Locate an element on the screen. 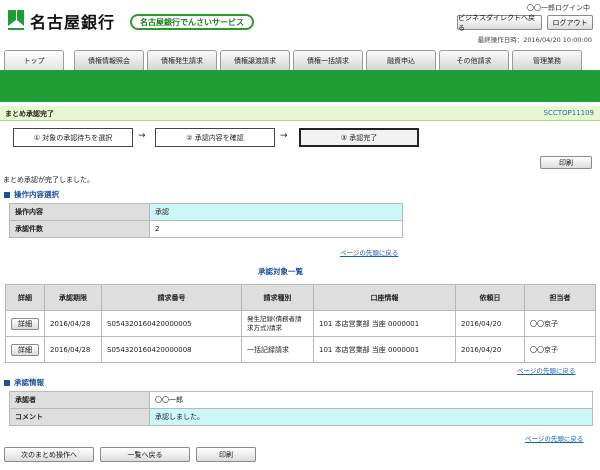  approval-count-label: 承認件数 is located at coordinates (79, 229).